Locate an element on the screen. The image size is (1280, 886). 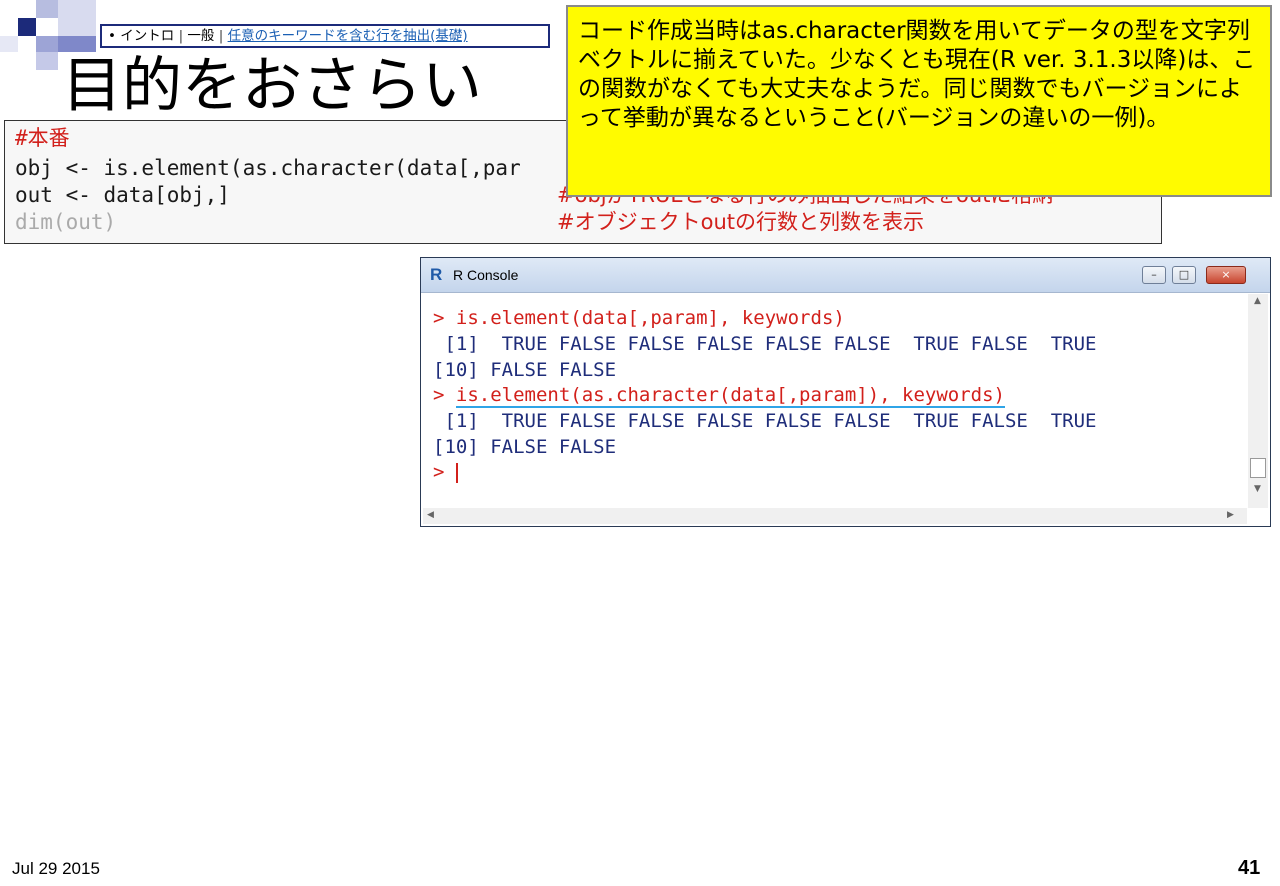
scrollbar-thumb is located at coordinates (1258, 468).